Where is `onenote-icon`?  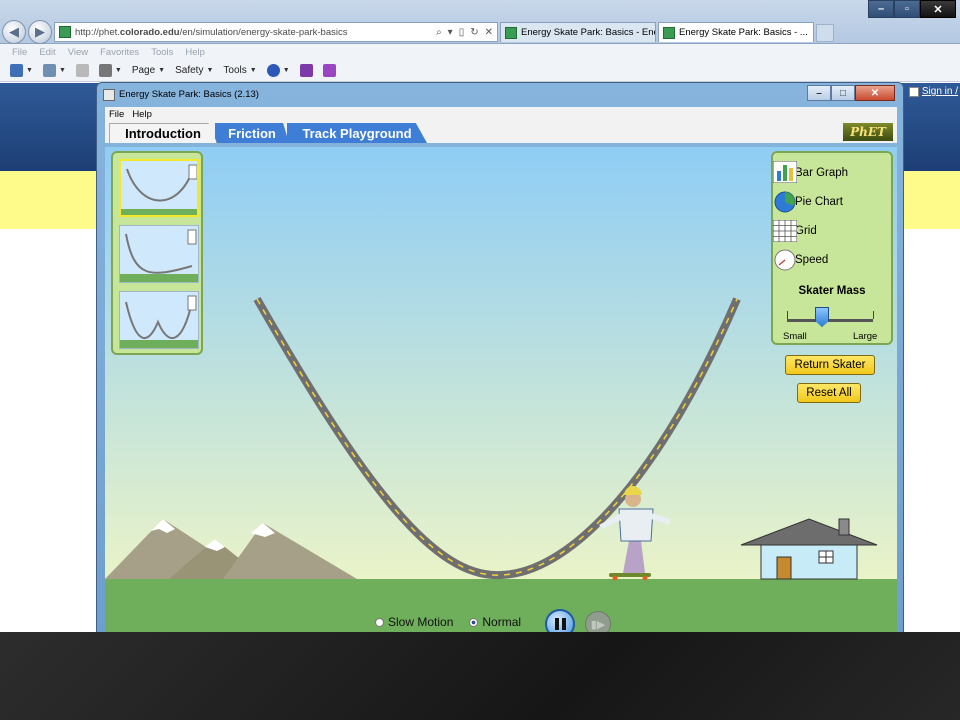 onenote-icon is located at coordinates (306, 70).